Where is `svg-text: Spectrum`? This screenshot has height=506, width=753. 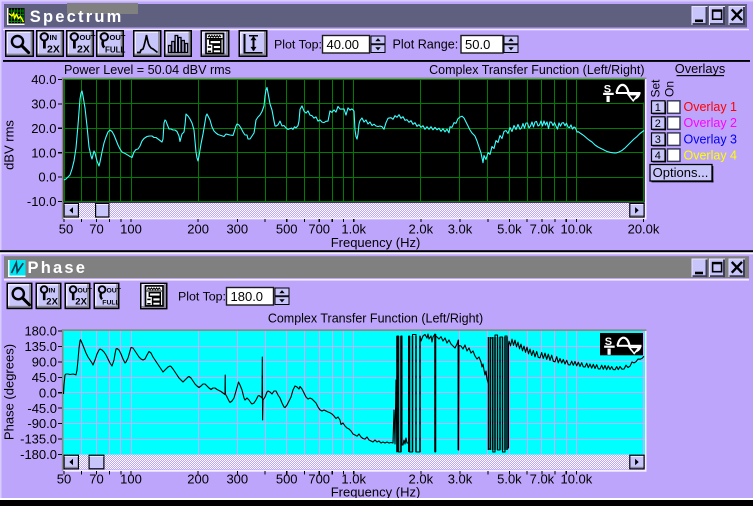 svg-text: Spectrum is located at coordinates (77, 17).